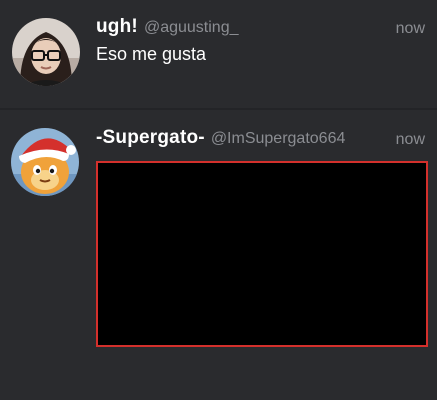 Image resolution: width=437 pixels, height=400 pixels. What do you see at coordinates (150, 137) in the screenshot?
I see `display-name: -Supergato-` at bounding box center [150, 137].